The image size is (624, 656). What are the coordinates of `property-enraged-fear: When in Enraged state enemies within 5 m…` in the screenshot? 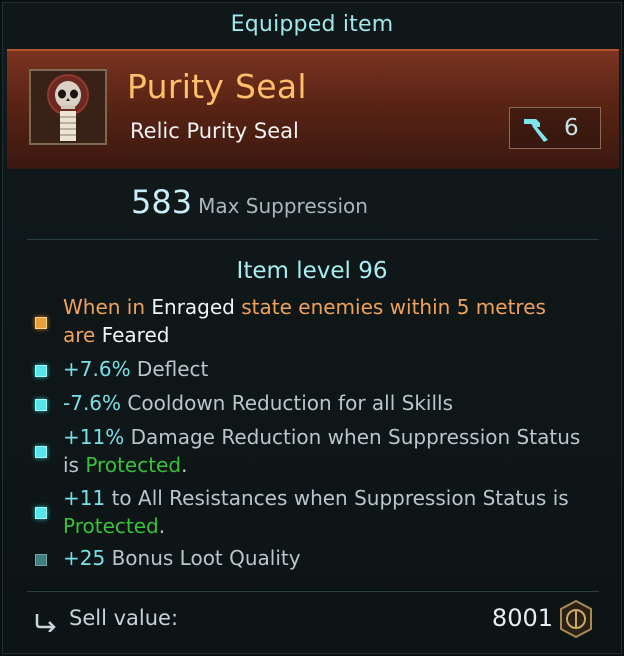 It's located at (333, 321).